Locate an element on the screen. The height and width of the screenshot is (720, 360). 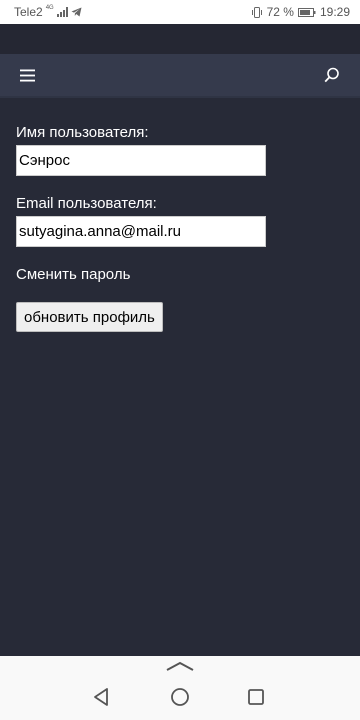
chevron-up-icon is located at coordinates (180, 666).